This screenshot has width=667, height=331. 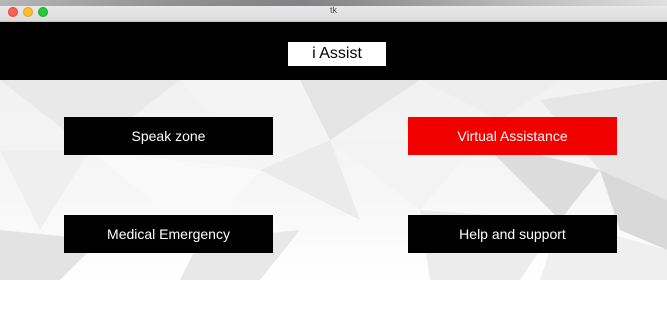 What do you see at coordinates (512, 136) in the screenshot?
I see `virtual-assistance-button: Virtual Assistance` at bounding box center [512, 136].